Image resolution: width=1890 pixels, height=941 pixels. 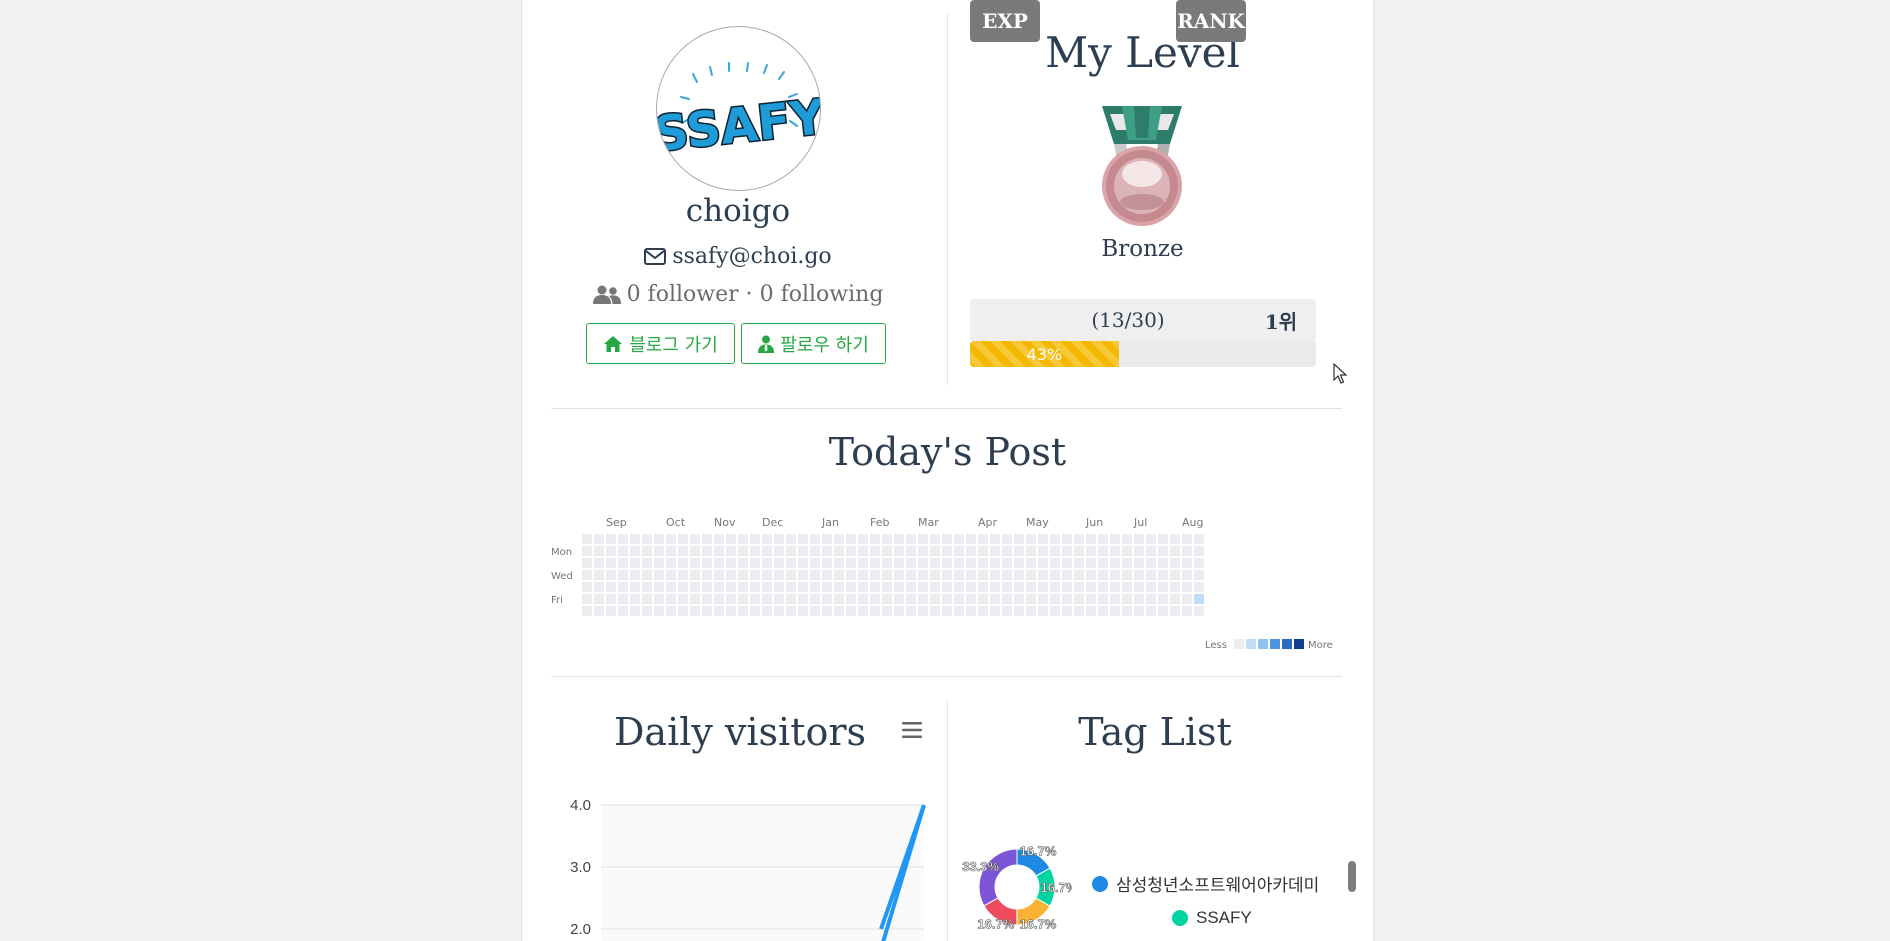 I want to click on go-to-blog-button: 블로그 가기, so click(x=660, y=343).